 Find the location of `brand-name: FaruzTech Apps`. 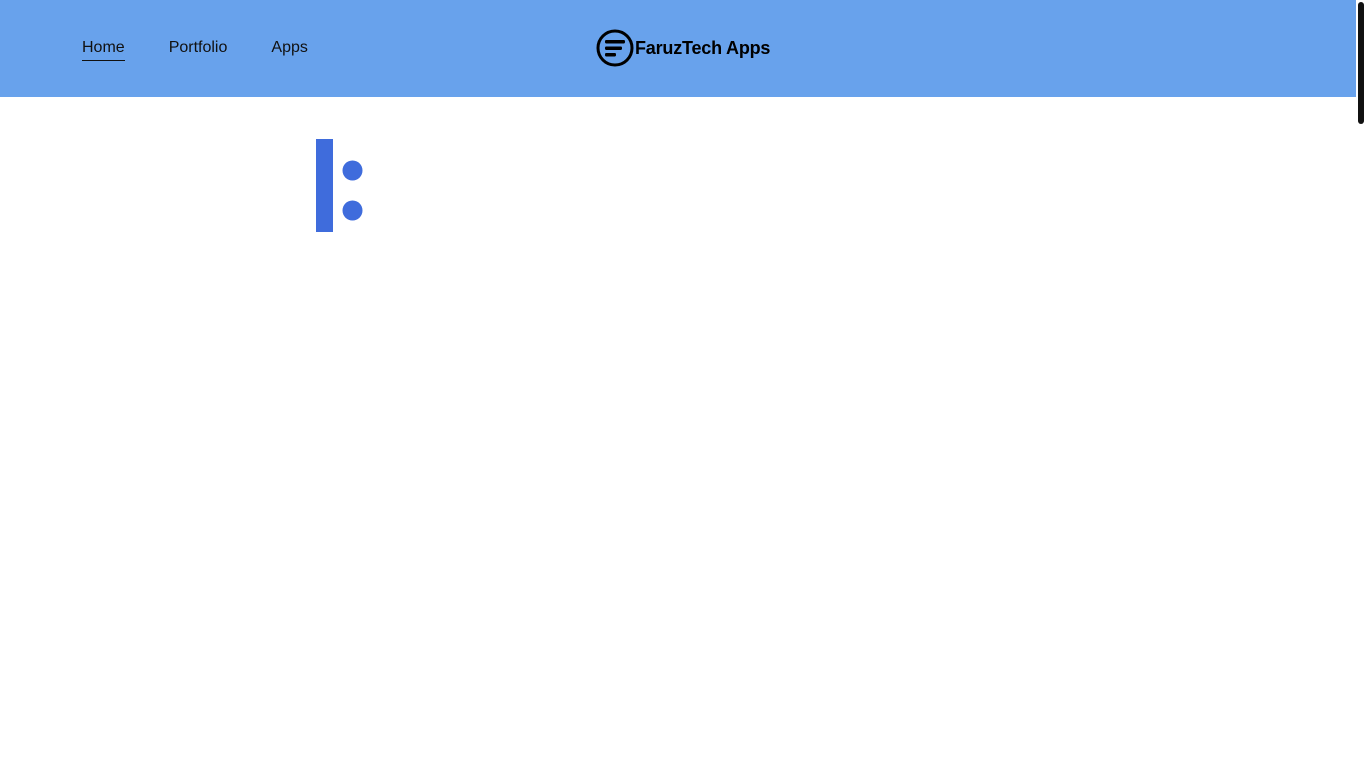

brand-name: FaruzTech Apps is located at coordinates (703, 47).